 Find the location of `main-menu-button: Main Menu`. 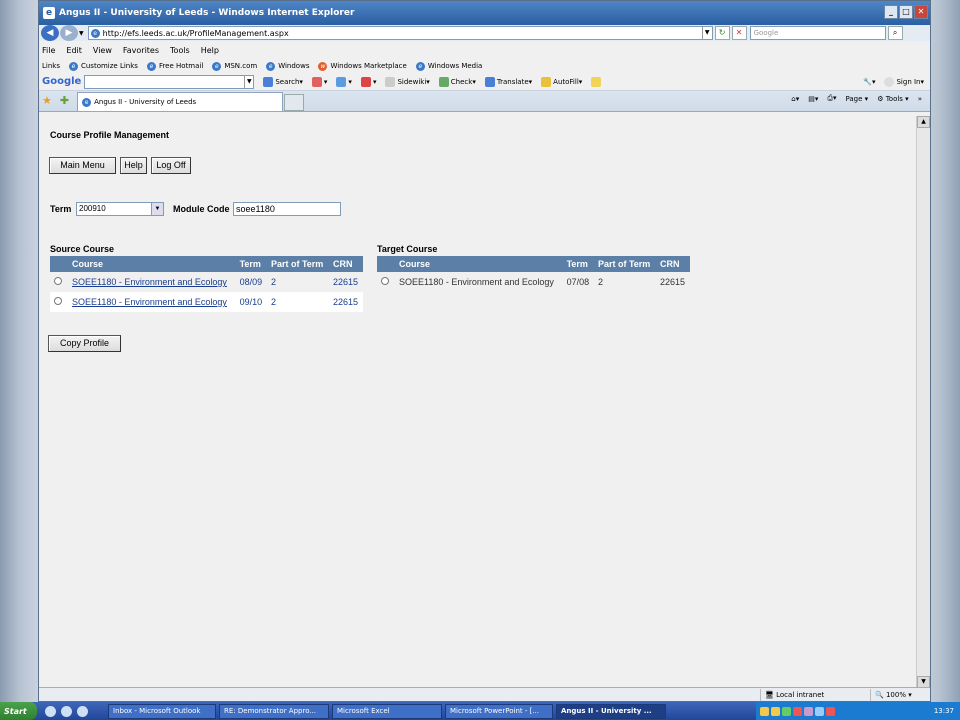

main-menu-button: Main Menu is located at coordinates (82, 165).